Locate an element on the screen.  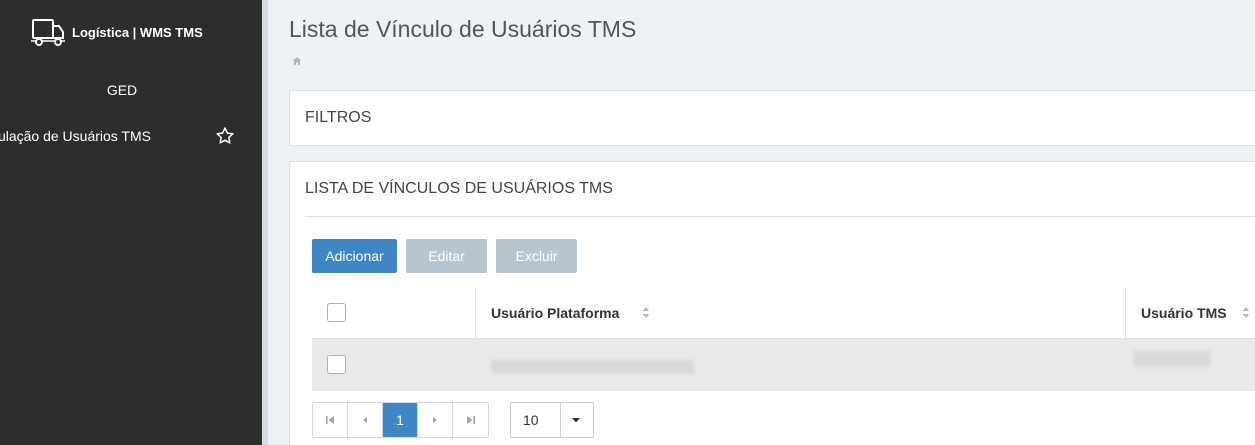
first-page-icon is located at coordinates (330, 420).